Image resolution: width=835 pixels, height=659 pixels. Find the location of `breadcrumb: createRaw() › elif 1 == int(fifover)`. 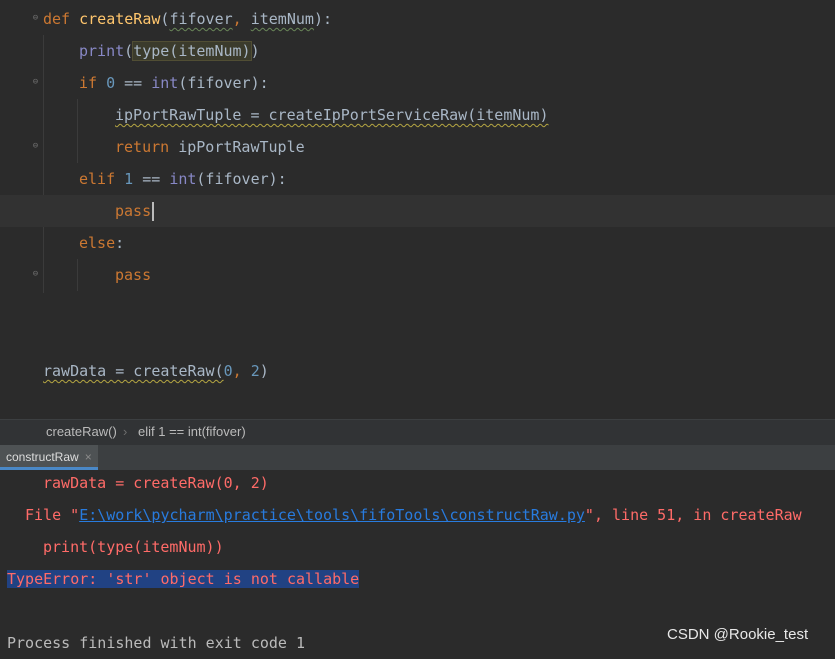

breadcrumb: createRaw() › elif 1 == int(fifover) is located at coordinates (417, 432).